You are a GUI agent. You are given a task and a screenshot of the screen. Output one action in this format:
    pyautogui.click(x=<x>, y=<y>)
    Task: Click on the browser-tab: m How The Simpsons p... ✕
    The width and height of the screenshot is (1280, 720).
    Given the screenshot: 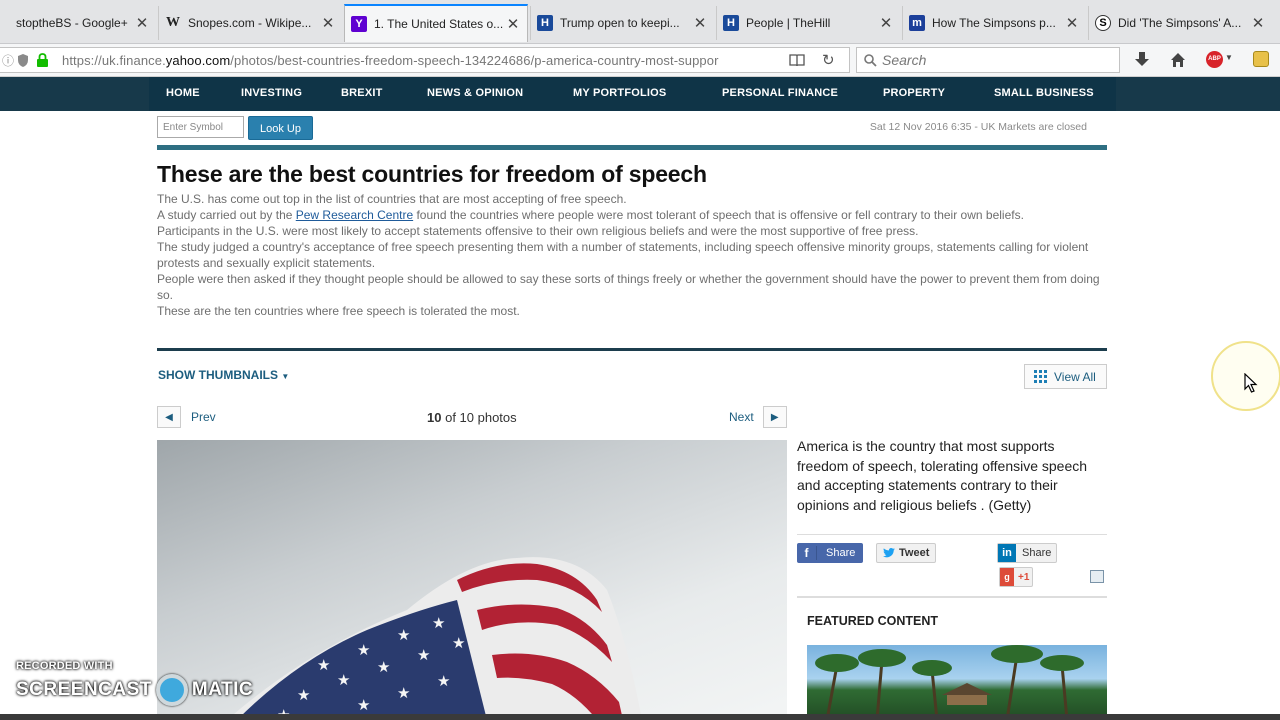 What is the action you would take?
    pyautogui.click(x=994, y=23)
    